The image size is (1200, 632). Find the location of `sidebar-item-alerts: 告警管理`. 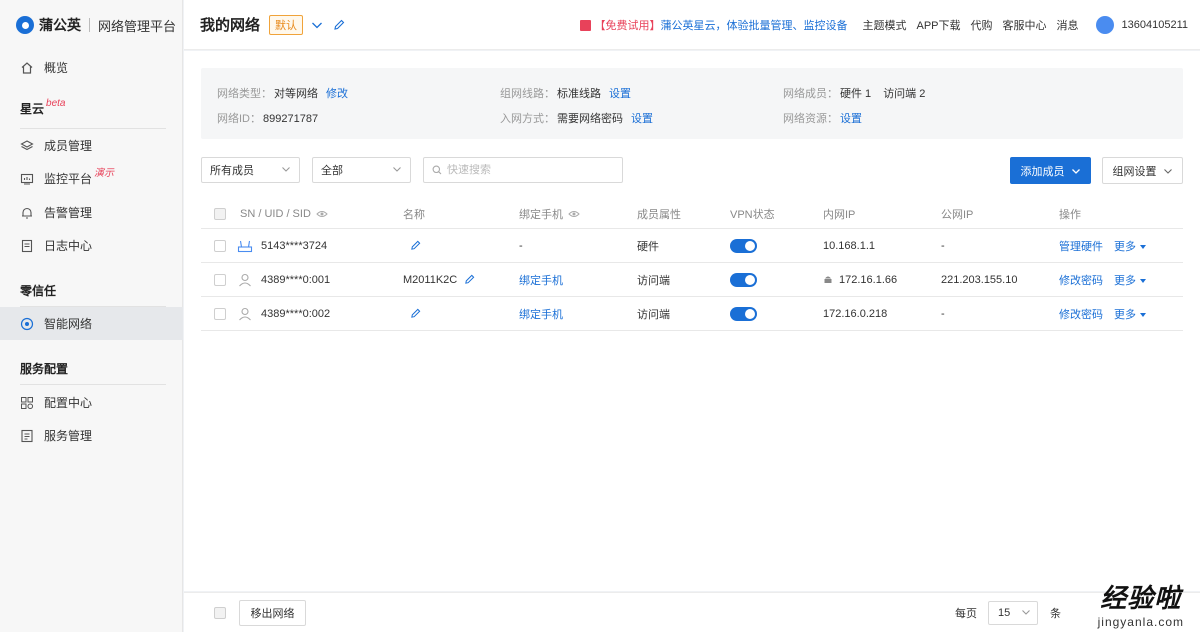

sidebar-item-alerts: 告警管理 is located at coordinates (91, 212).